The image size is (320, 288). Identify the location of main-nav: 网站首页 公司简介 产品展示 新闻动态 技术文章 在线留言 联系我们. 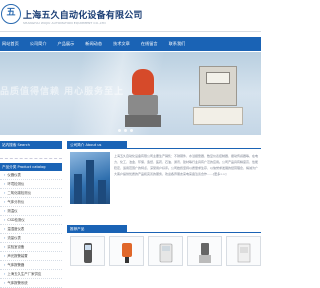
(130, 44).